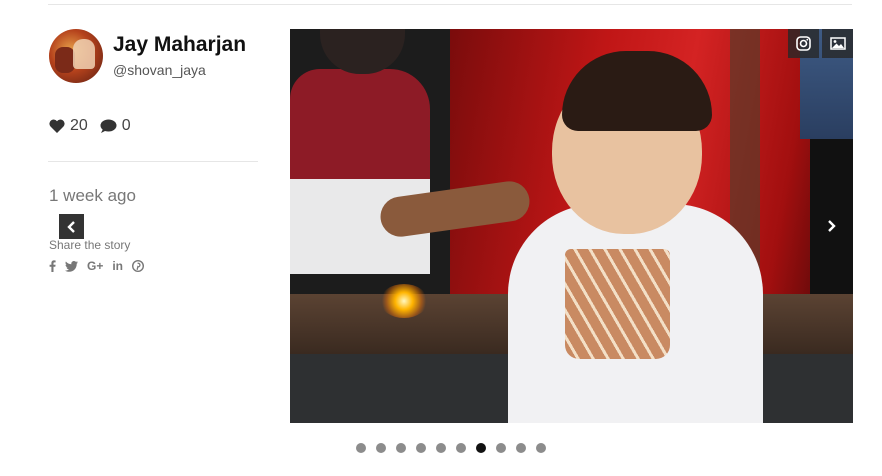  I want to click on comments-stat: 0, so click(115, 126).